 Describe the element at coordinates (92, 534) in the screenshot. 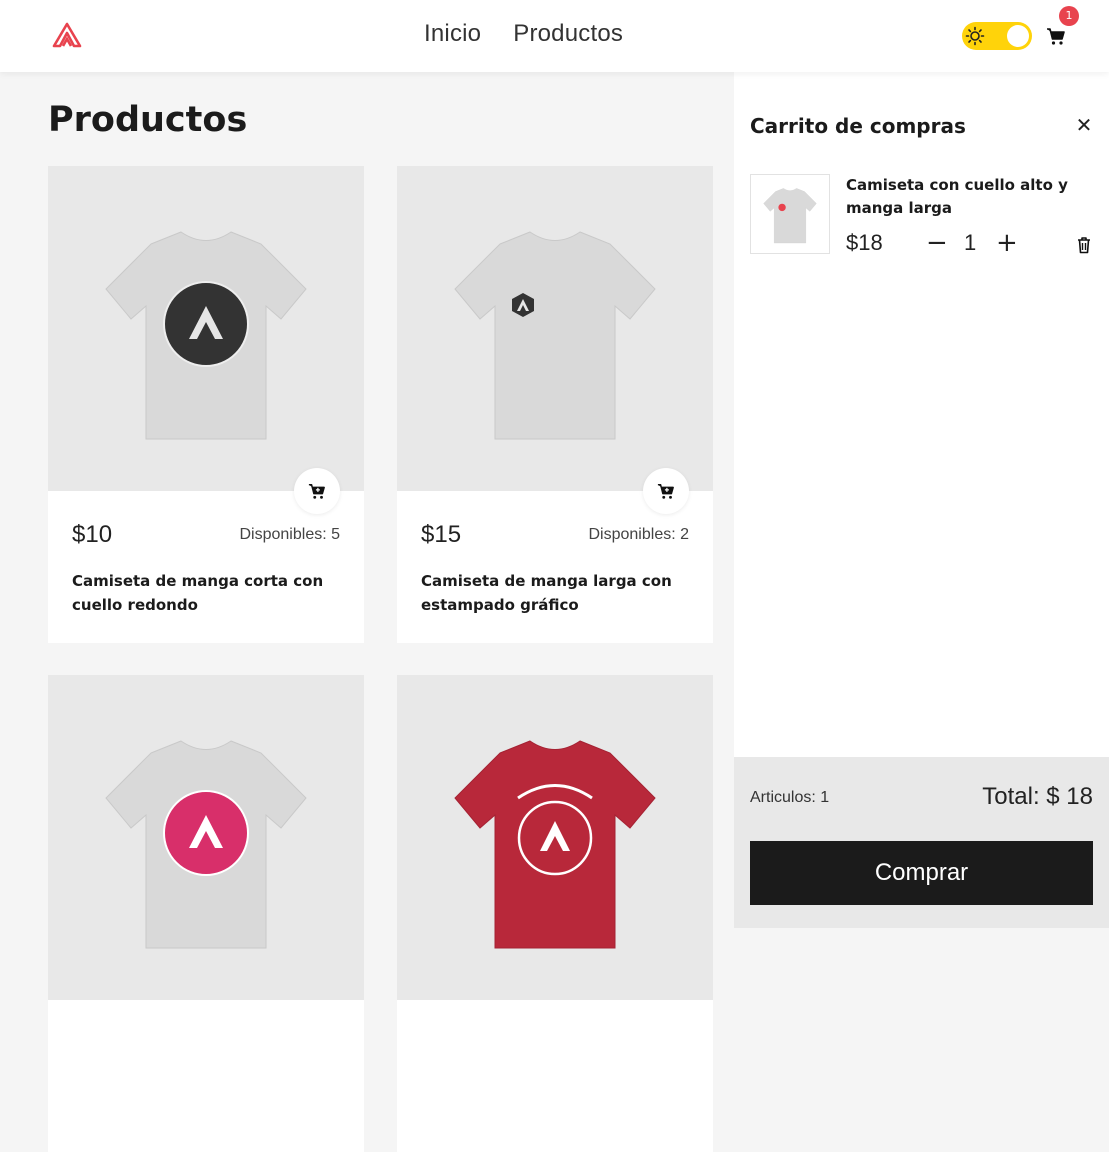

I see `product-price: $10` at that location.